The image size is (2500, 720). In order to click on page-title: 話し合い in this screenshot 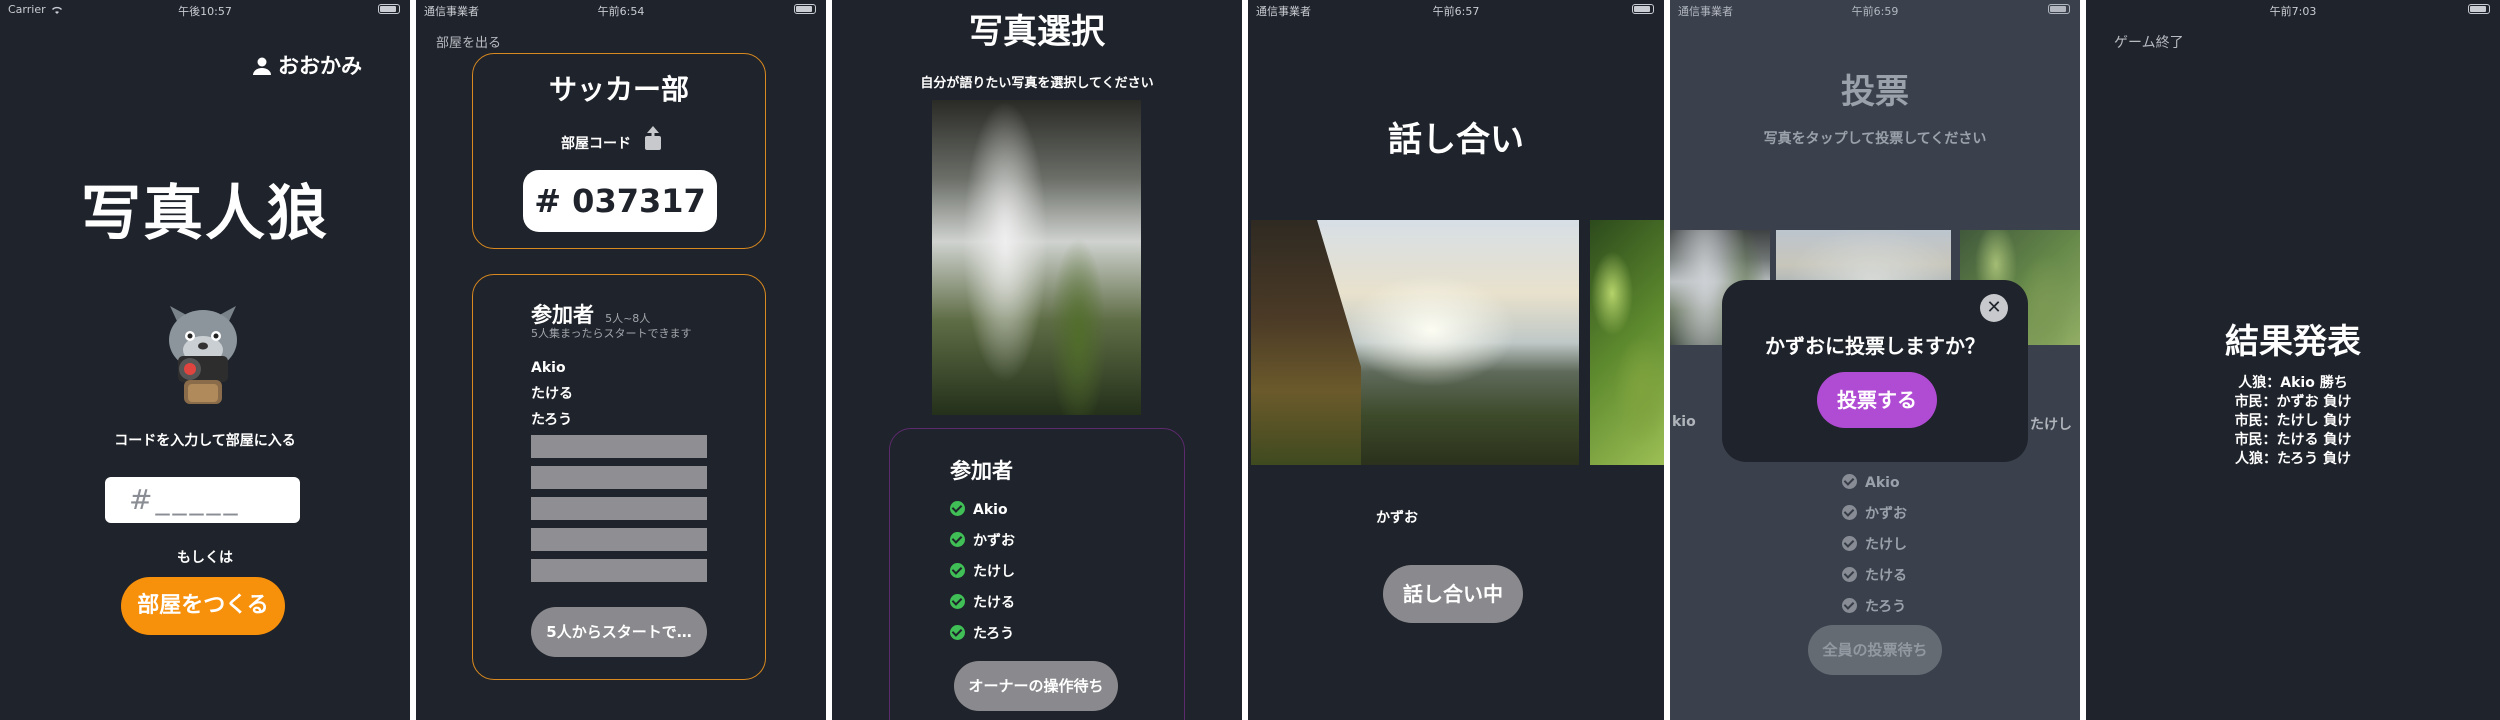, I will do `click(1456, 140)`.